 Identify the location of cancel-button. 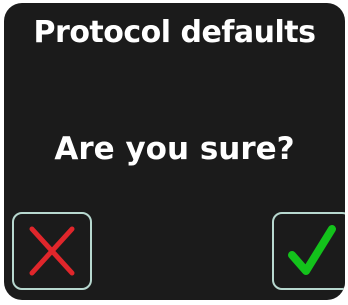
(52, 251).